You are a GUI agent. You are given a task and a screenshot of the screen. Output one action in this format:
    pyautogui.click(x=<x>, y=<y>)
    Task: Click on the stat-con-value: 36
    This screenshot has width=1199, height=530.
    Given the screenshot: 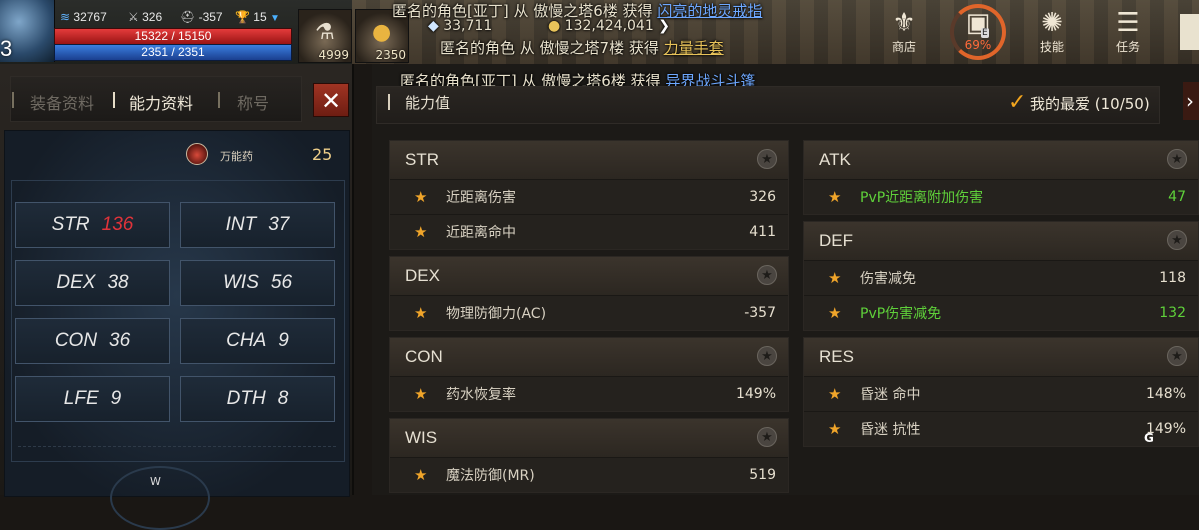 What is the action you would take?
    pyautogui.click(x=120, y=340)
    